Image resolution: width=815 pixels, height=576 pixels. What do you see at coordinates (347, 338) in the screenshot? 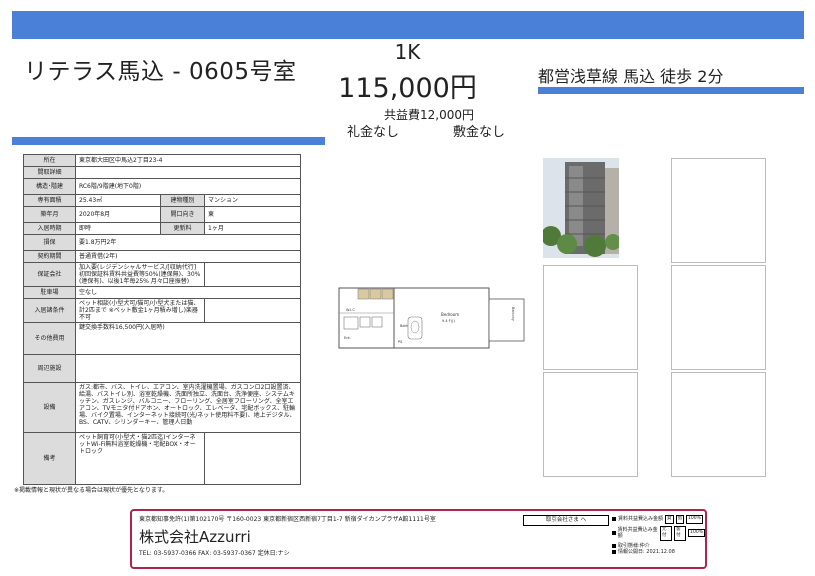
I see `entrance-label: Ent.` at bounding box center [347, 338].